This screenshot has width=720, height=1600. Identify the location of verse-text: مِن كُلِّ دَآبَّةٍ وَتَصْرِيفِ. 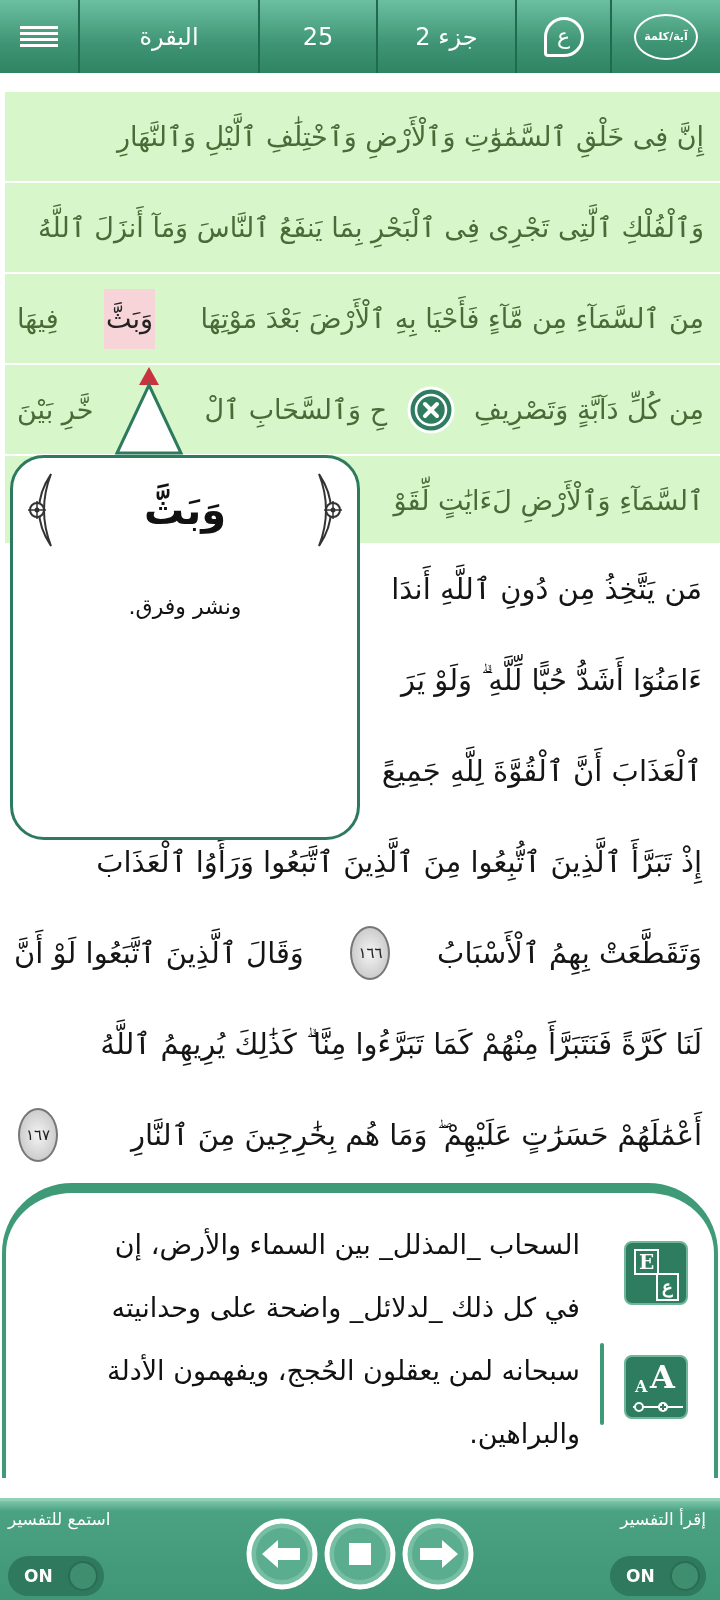
(589, 409).